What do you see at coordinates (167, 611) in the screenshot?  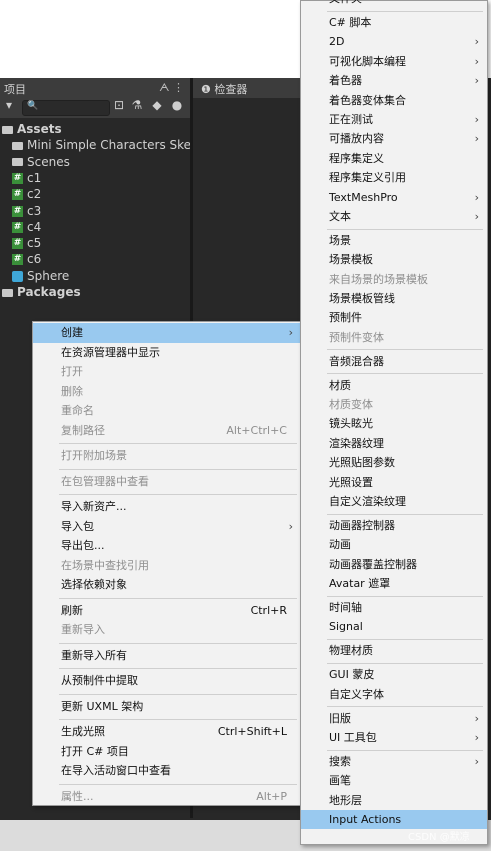 I see `menu-item: 刷新 Ctrl+R` at bounding box center [167, 611].